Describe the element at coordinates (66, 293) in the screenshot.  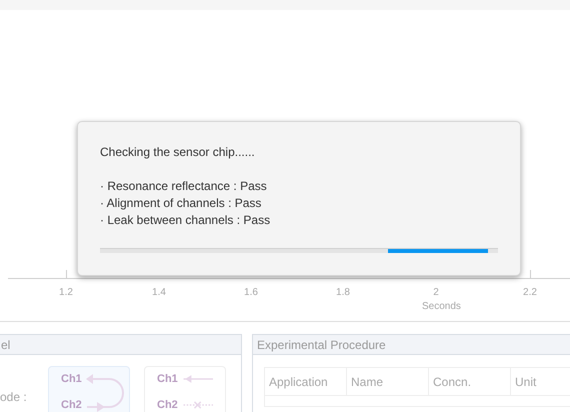
I see `tick-label: 1.2` at that location.